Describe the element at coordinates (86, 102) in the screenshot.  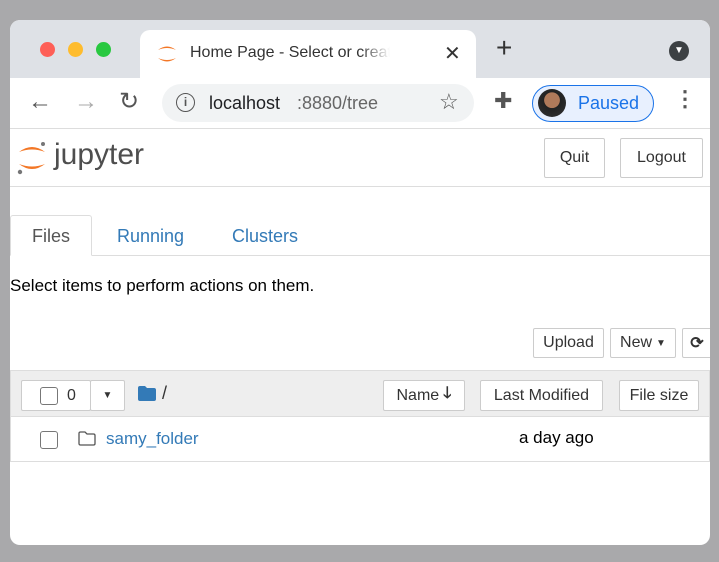
I see `forward-icon: →` at that location.